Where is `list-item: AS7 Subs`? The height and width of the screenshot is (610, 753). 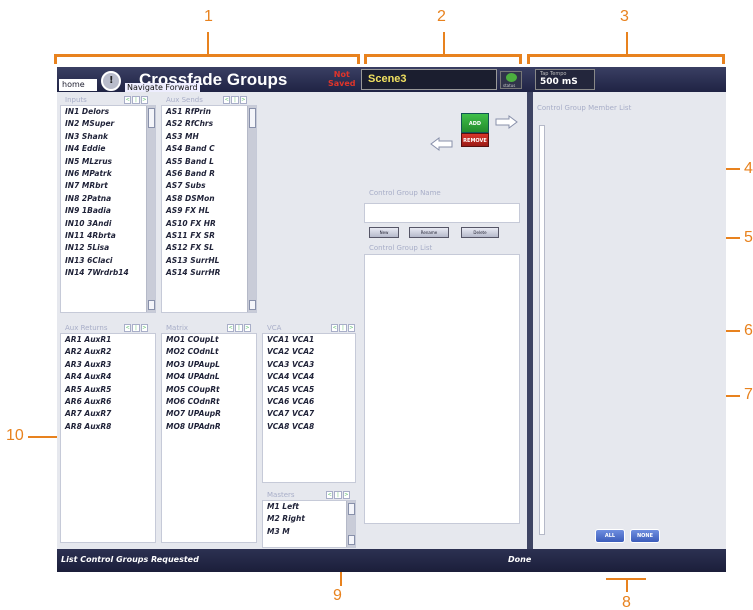 list-item: AS7 Subs is located at coordinates (209, 186).